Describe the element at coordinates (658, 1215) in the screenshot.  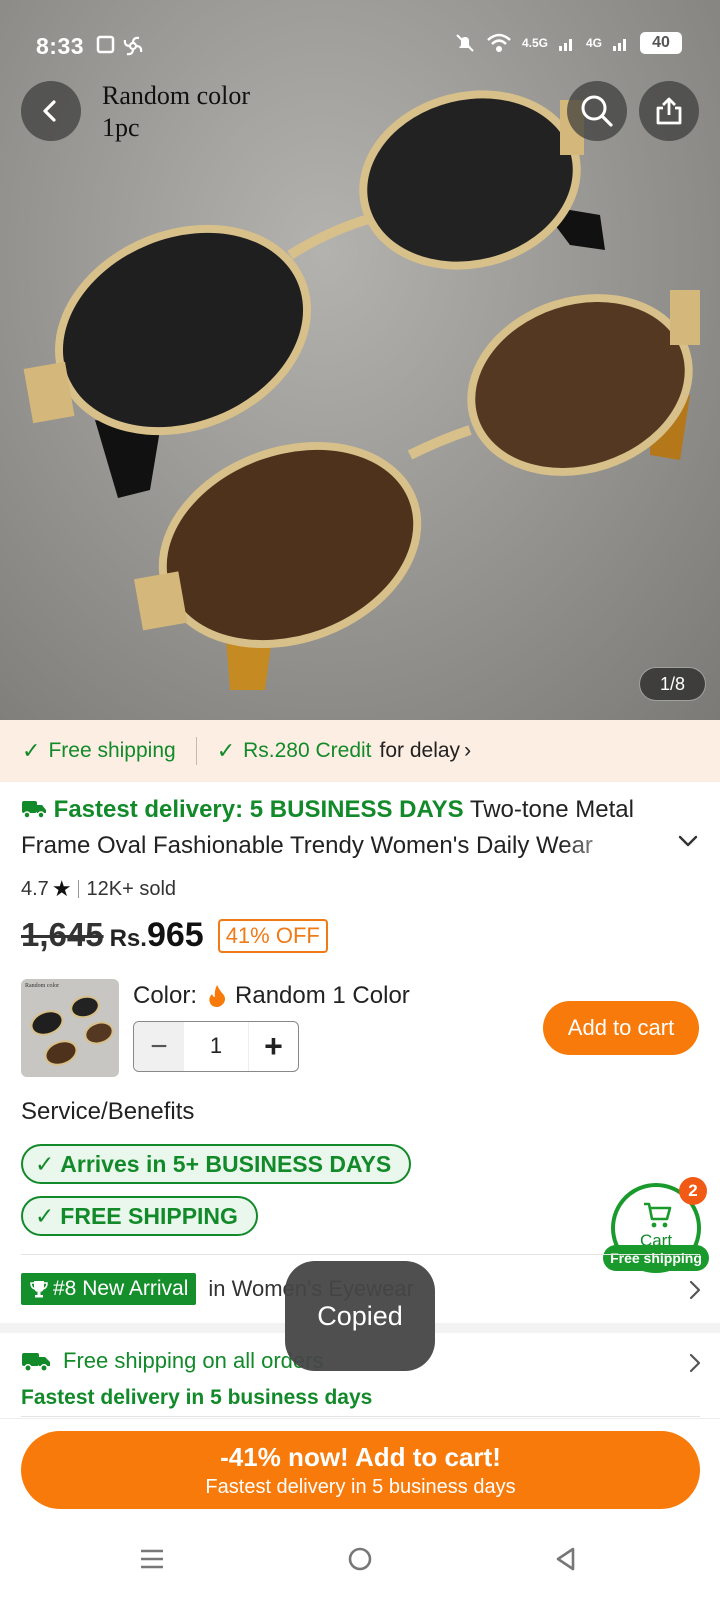
I see `cart-icon` at that location.